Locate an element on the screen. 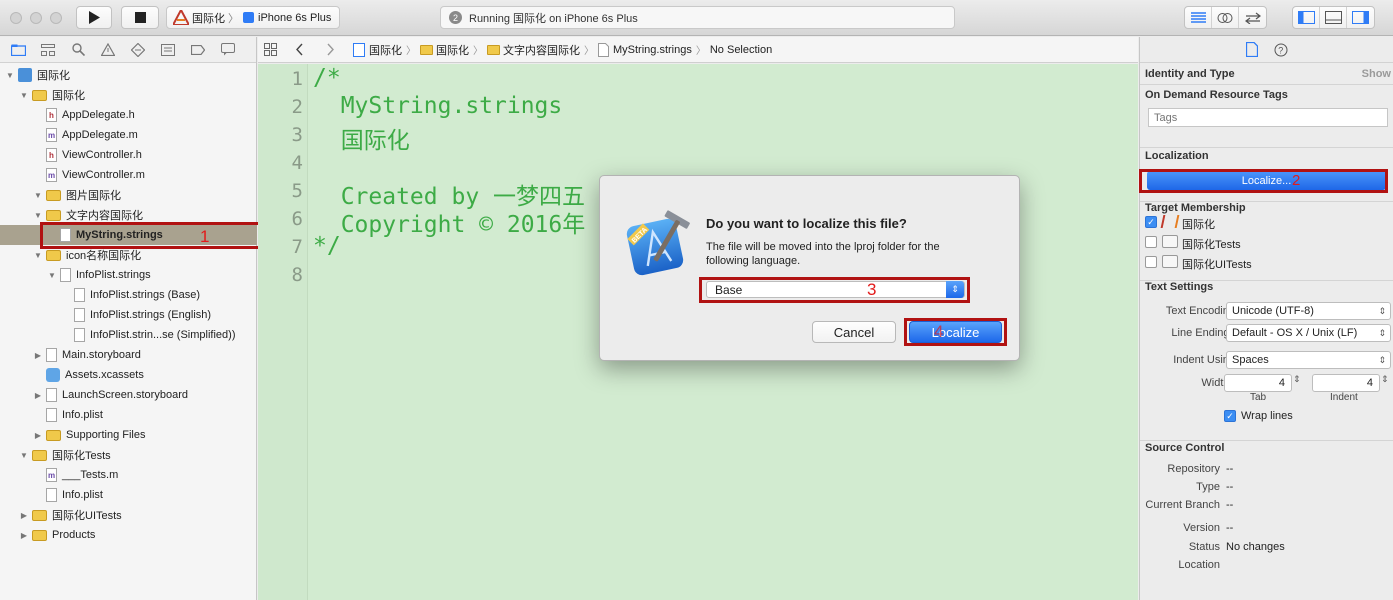  assistant-editor-button is located at coordinates (1225, 17).